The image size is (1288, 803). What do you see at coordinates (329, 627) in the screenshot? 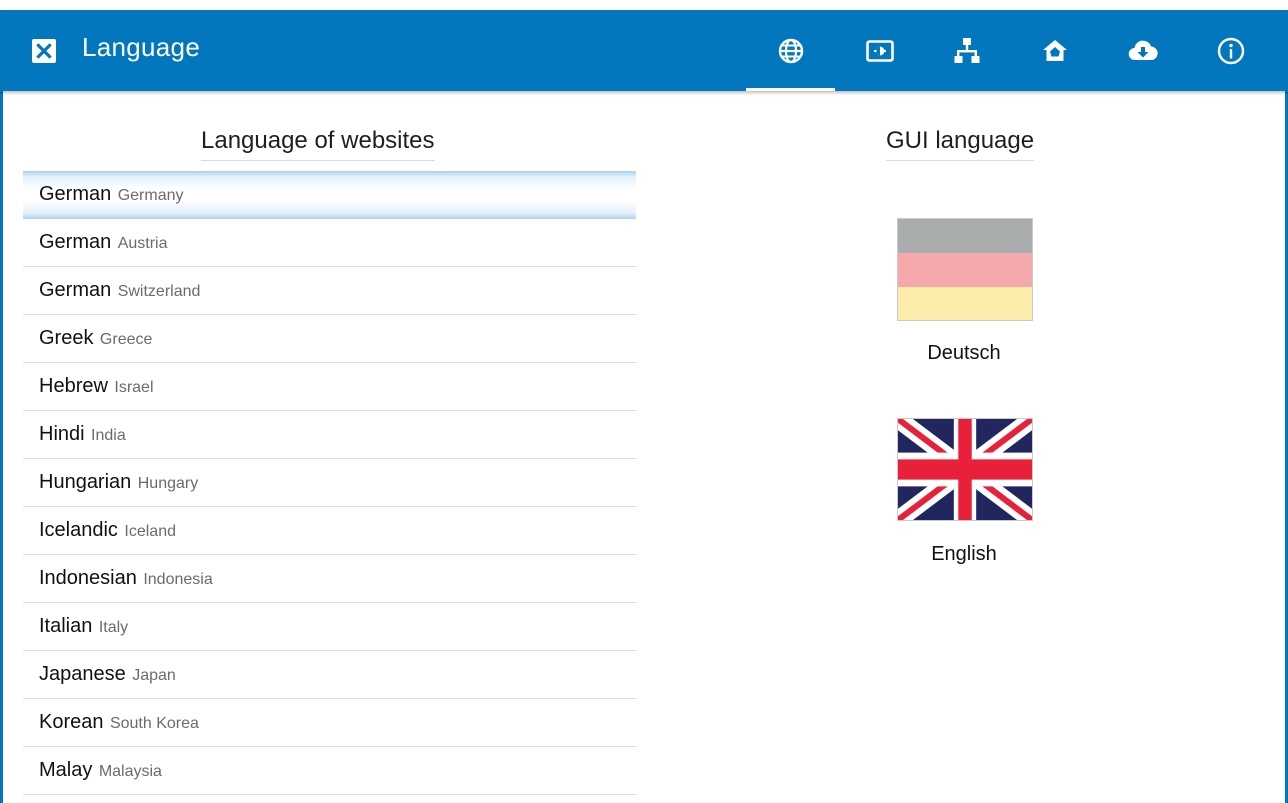
I see `language-list-item: Italian Italy` at bounding box center [329, 627].